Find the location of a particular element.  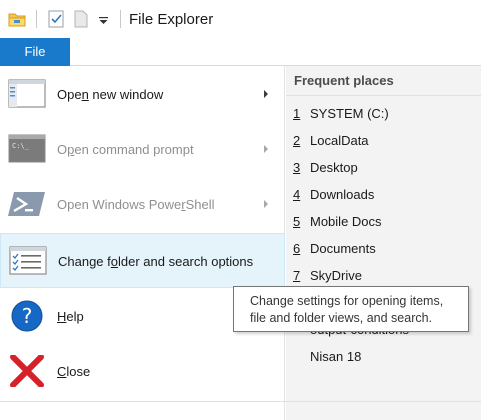

help-icon: ? is located at coordinates (27, 316).